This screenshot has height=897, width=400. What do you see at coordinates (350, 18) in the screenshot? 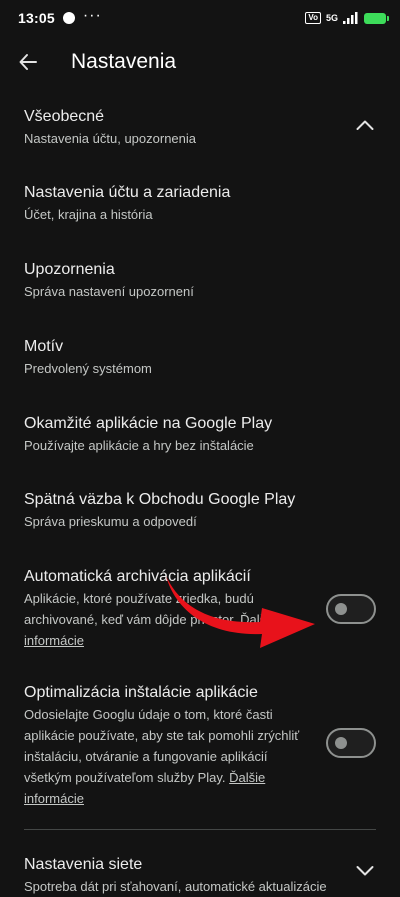
I see `signal-icon` at bounding box center [350, 18].